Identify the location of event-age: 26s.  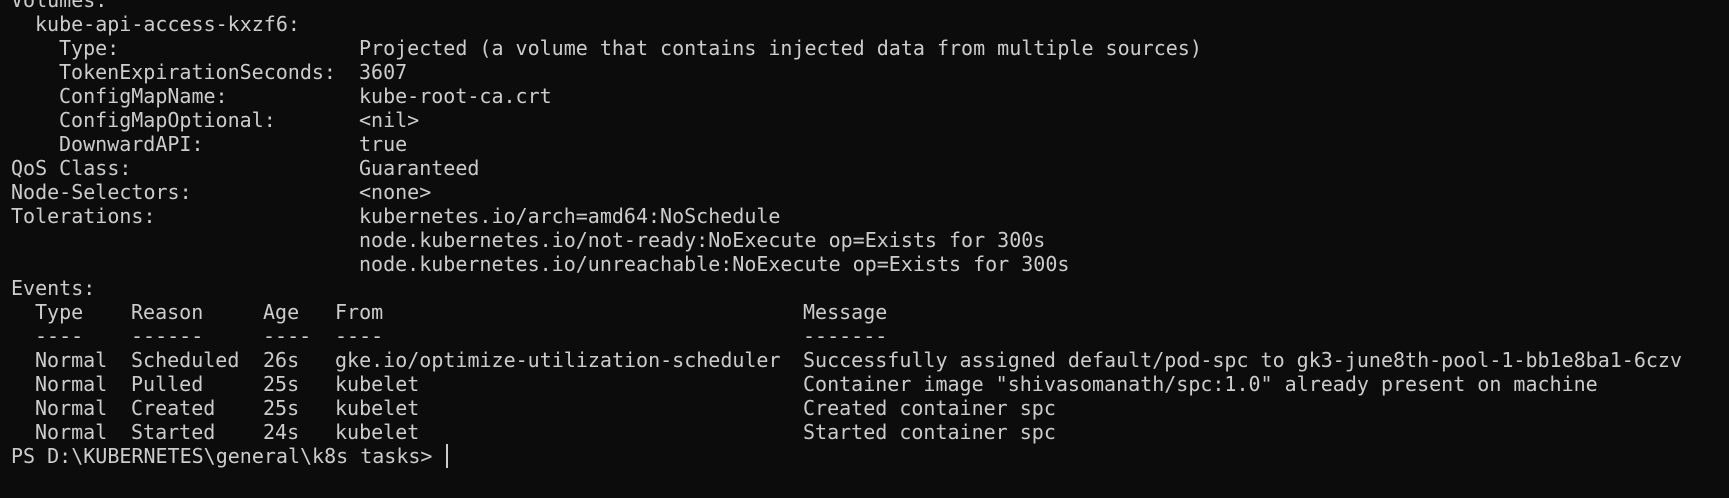
(281, 360).